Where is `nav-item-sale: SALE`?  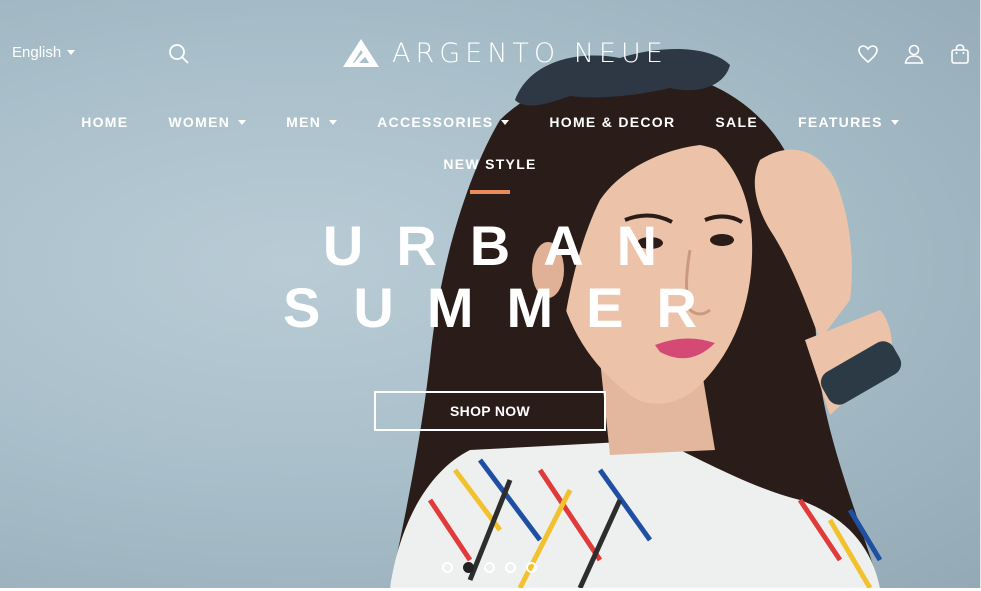
nav-item-sale: SALE is located at coordinates (736, 122).